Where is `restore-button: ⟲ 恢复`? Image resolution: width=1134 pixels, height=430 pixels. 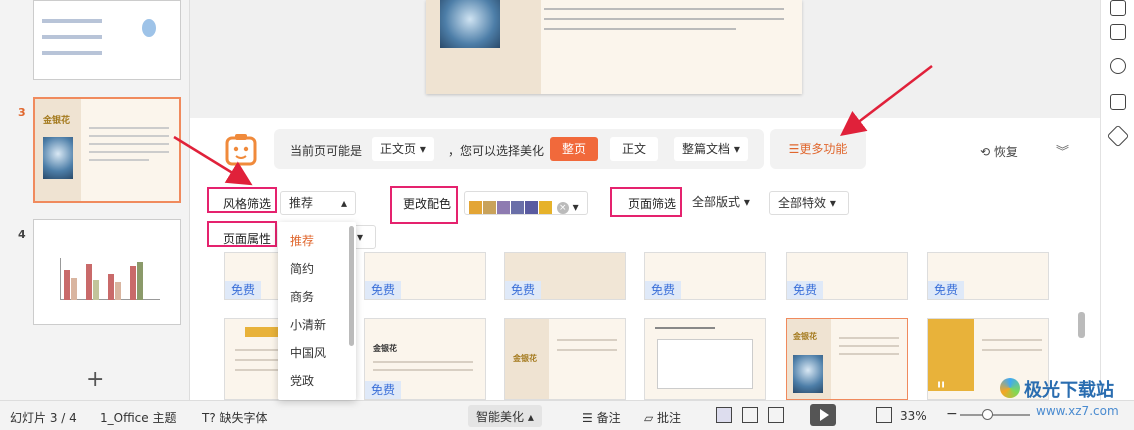 restore-button: ⟲ 恢复 is located at coordinates (999, 151).